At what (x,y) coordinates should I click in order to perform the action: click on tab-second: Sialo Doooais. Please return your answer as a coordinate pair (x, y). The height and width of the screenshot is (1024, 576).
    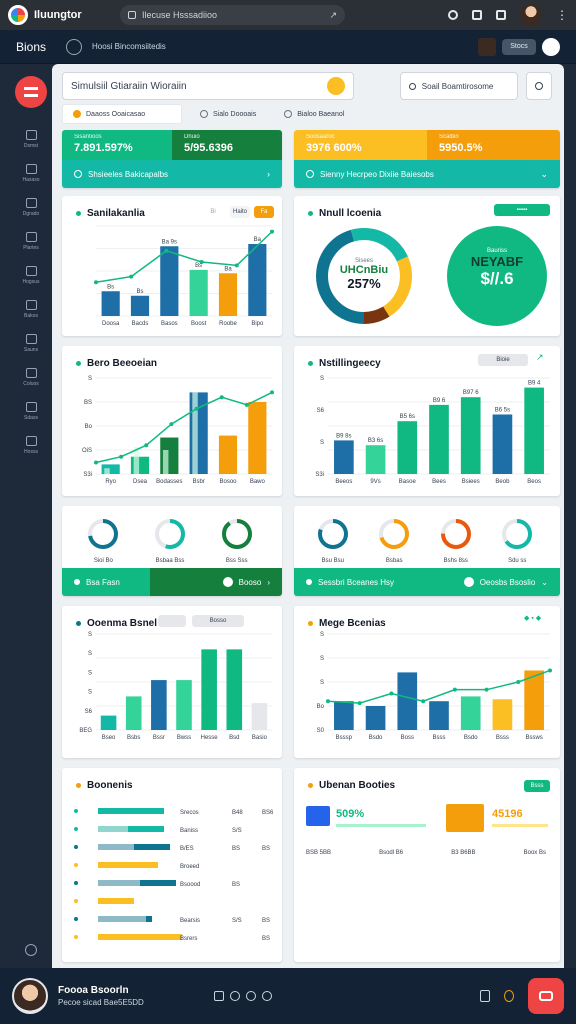
    Looking at the image, I should click on (228, 114).